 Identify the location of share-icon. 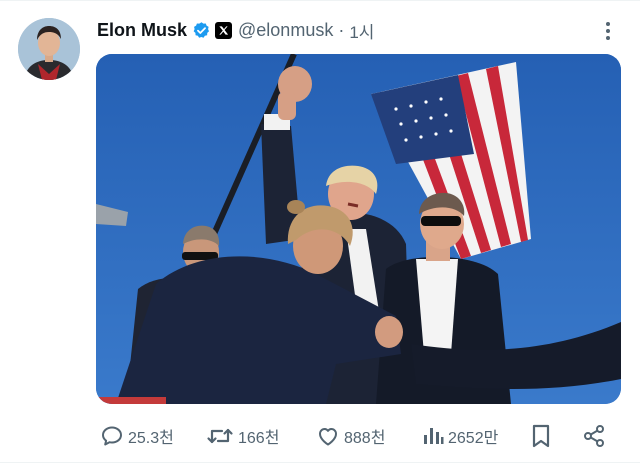
(594, 436).